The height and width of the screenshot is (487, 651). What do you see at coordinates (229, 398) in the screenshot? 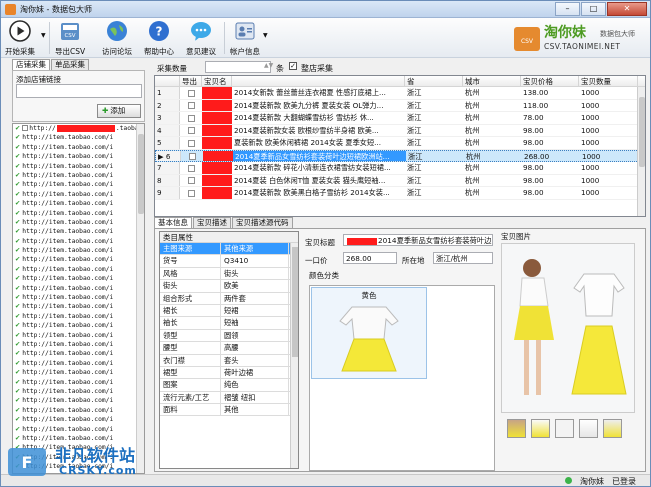
I see `property-row: 流行元素/工艺 褶皱 纽扣` at bounding box center [229, 398].